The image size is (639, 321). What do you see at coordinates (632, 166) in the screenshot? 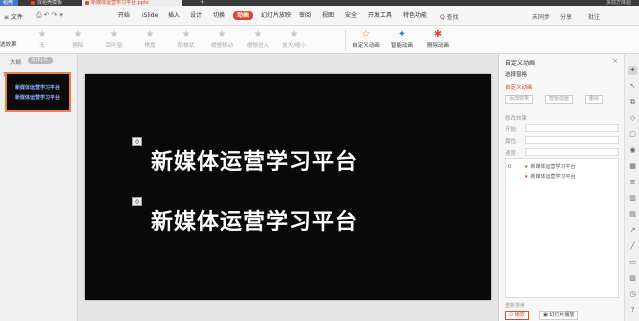
I see `table-icon: ▦` at bounding box center [632, 166].